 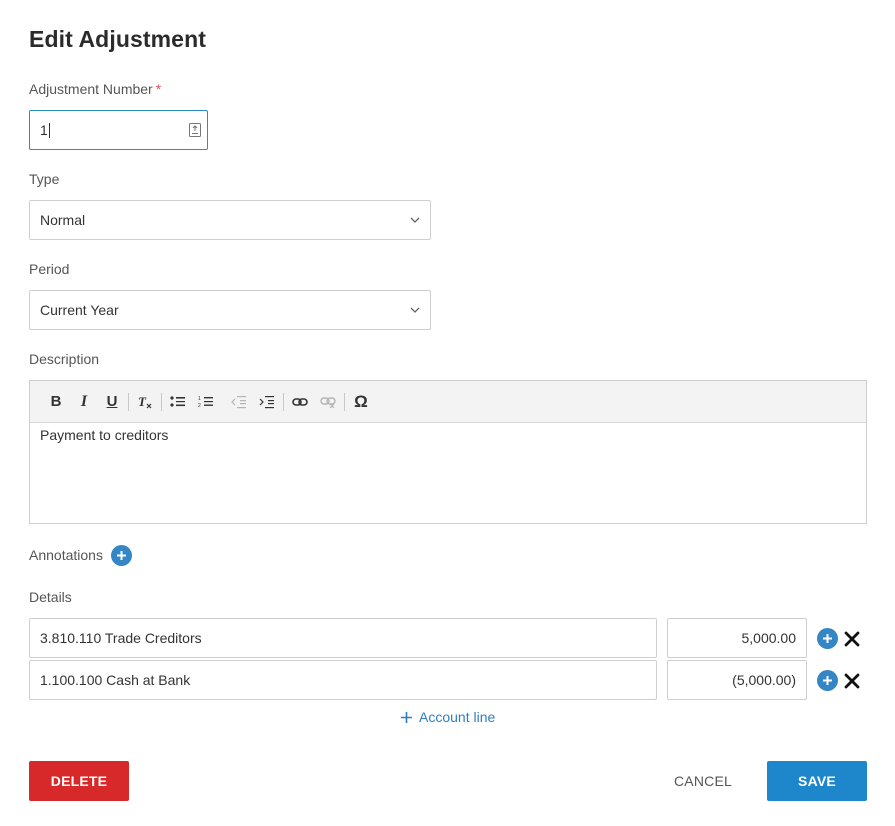 I want to click on text-cursor, so click(x=49, y=130).